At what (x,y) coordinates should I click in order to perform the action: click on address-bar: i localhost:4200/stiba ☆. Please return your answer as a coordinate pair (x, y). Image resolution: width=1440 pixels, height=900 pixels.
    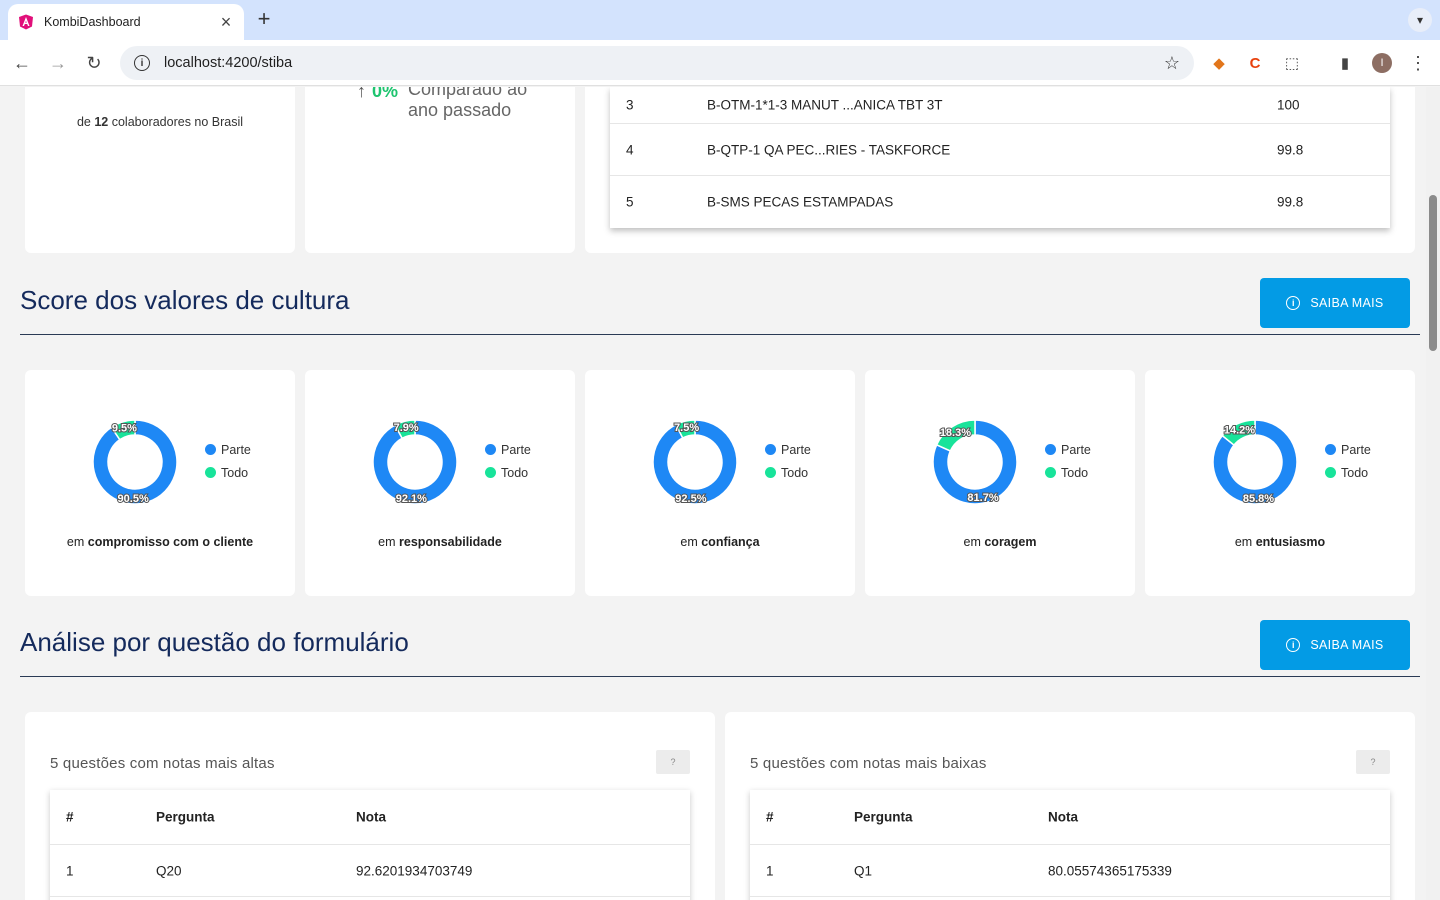
    Looking at the image, I should click on (657, 63).